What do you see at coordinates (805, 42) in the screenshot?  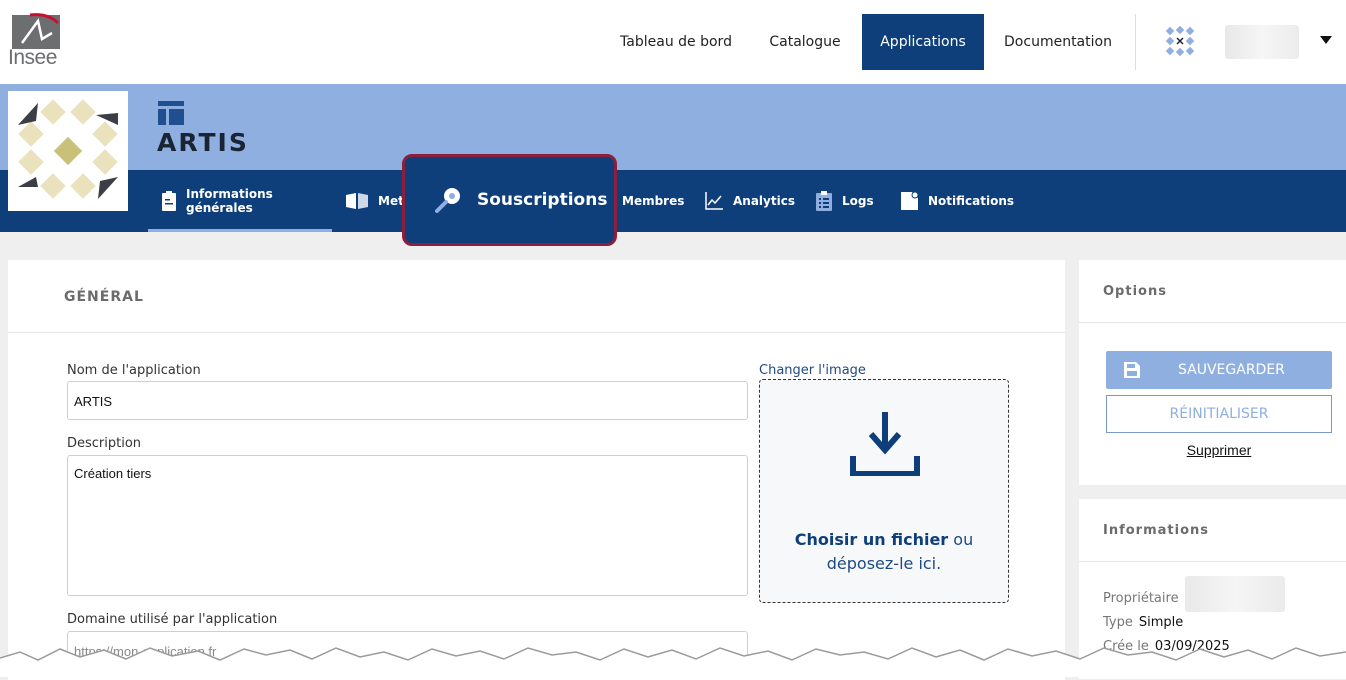 I see `nav-catalogue: Catalogue` at bounding box center [805, 42].